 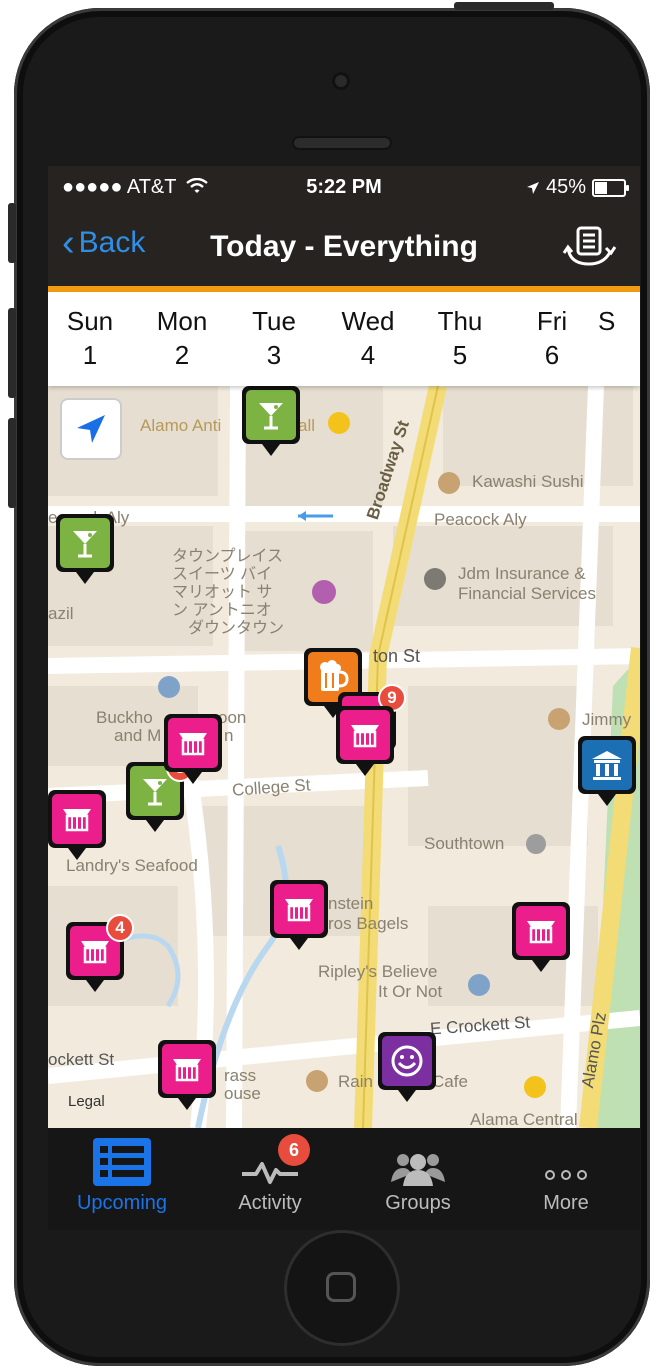 What do you see at coordinates (460, 338) in the screenshot?
I see `day-thu: Thu 5` at bounding box center [460, 338].